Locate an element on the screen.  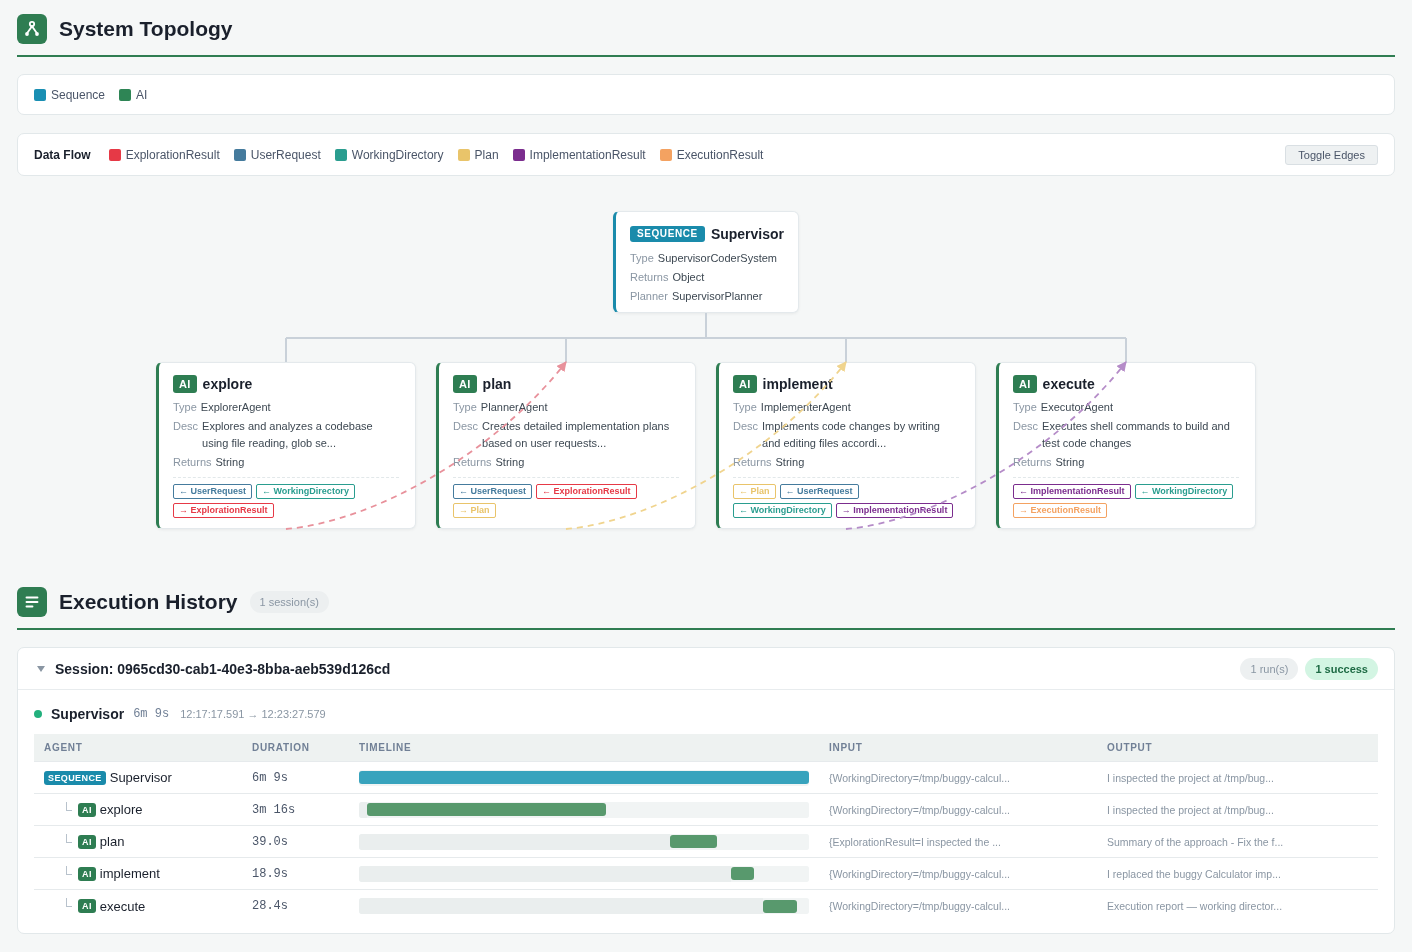
node-card: SEQUENCE Supervisor Type SupervisorCoderSystem Returns Object Planner SupervisorPlanner is located at coordinates (706, 262).